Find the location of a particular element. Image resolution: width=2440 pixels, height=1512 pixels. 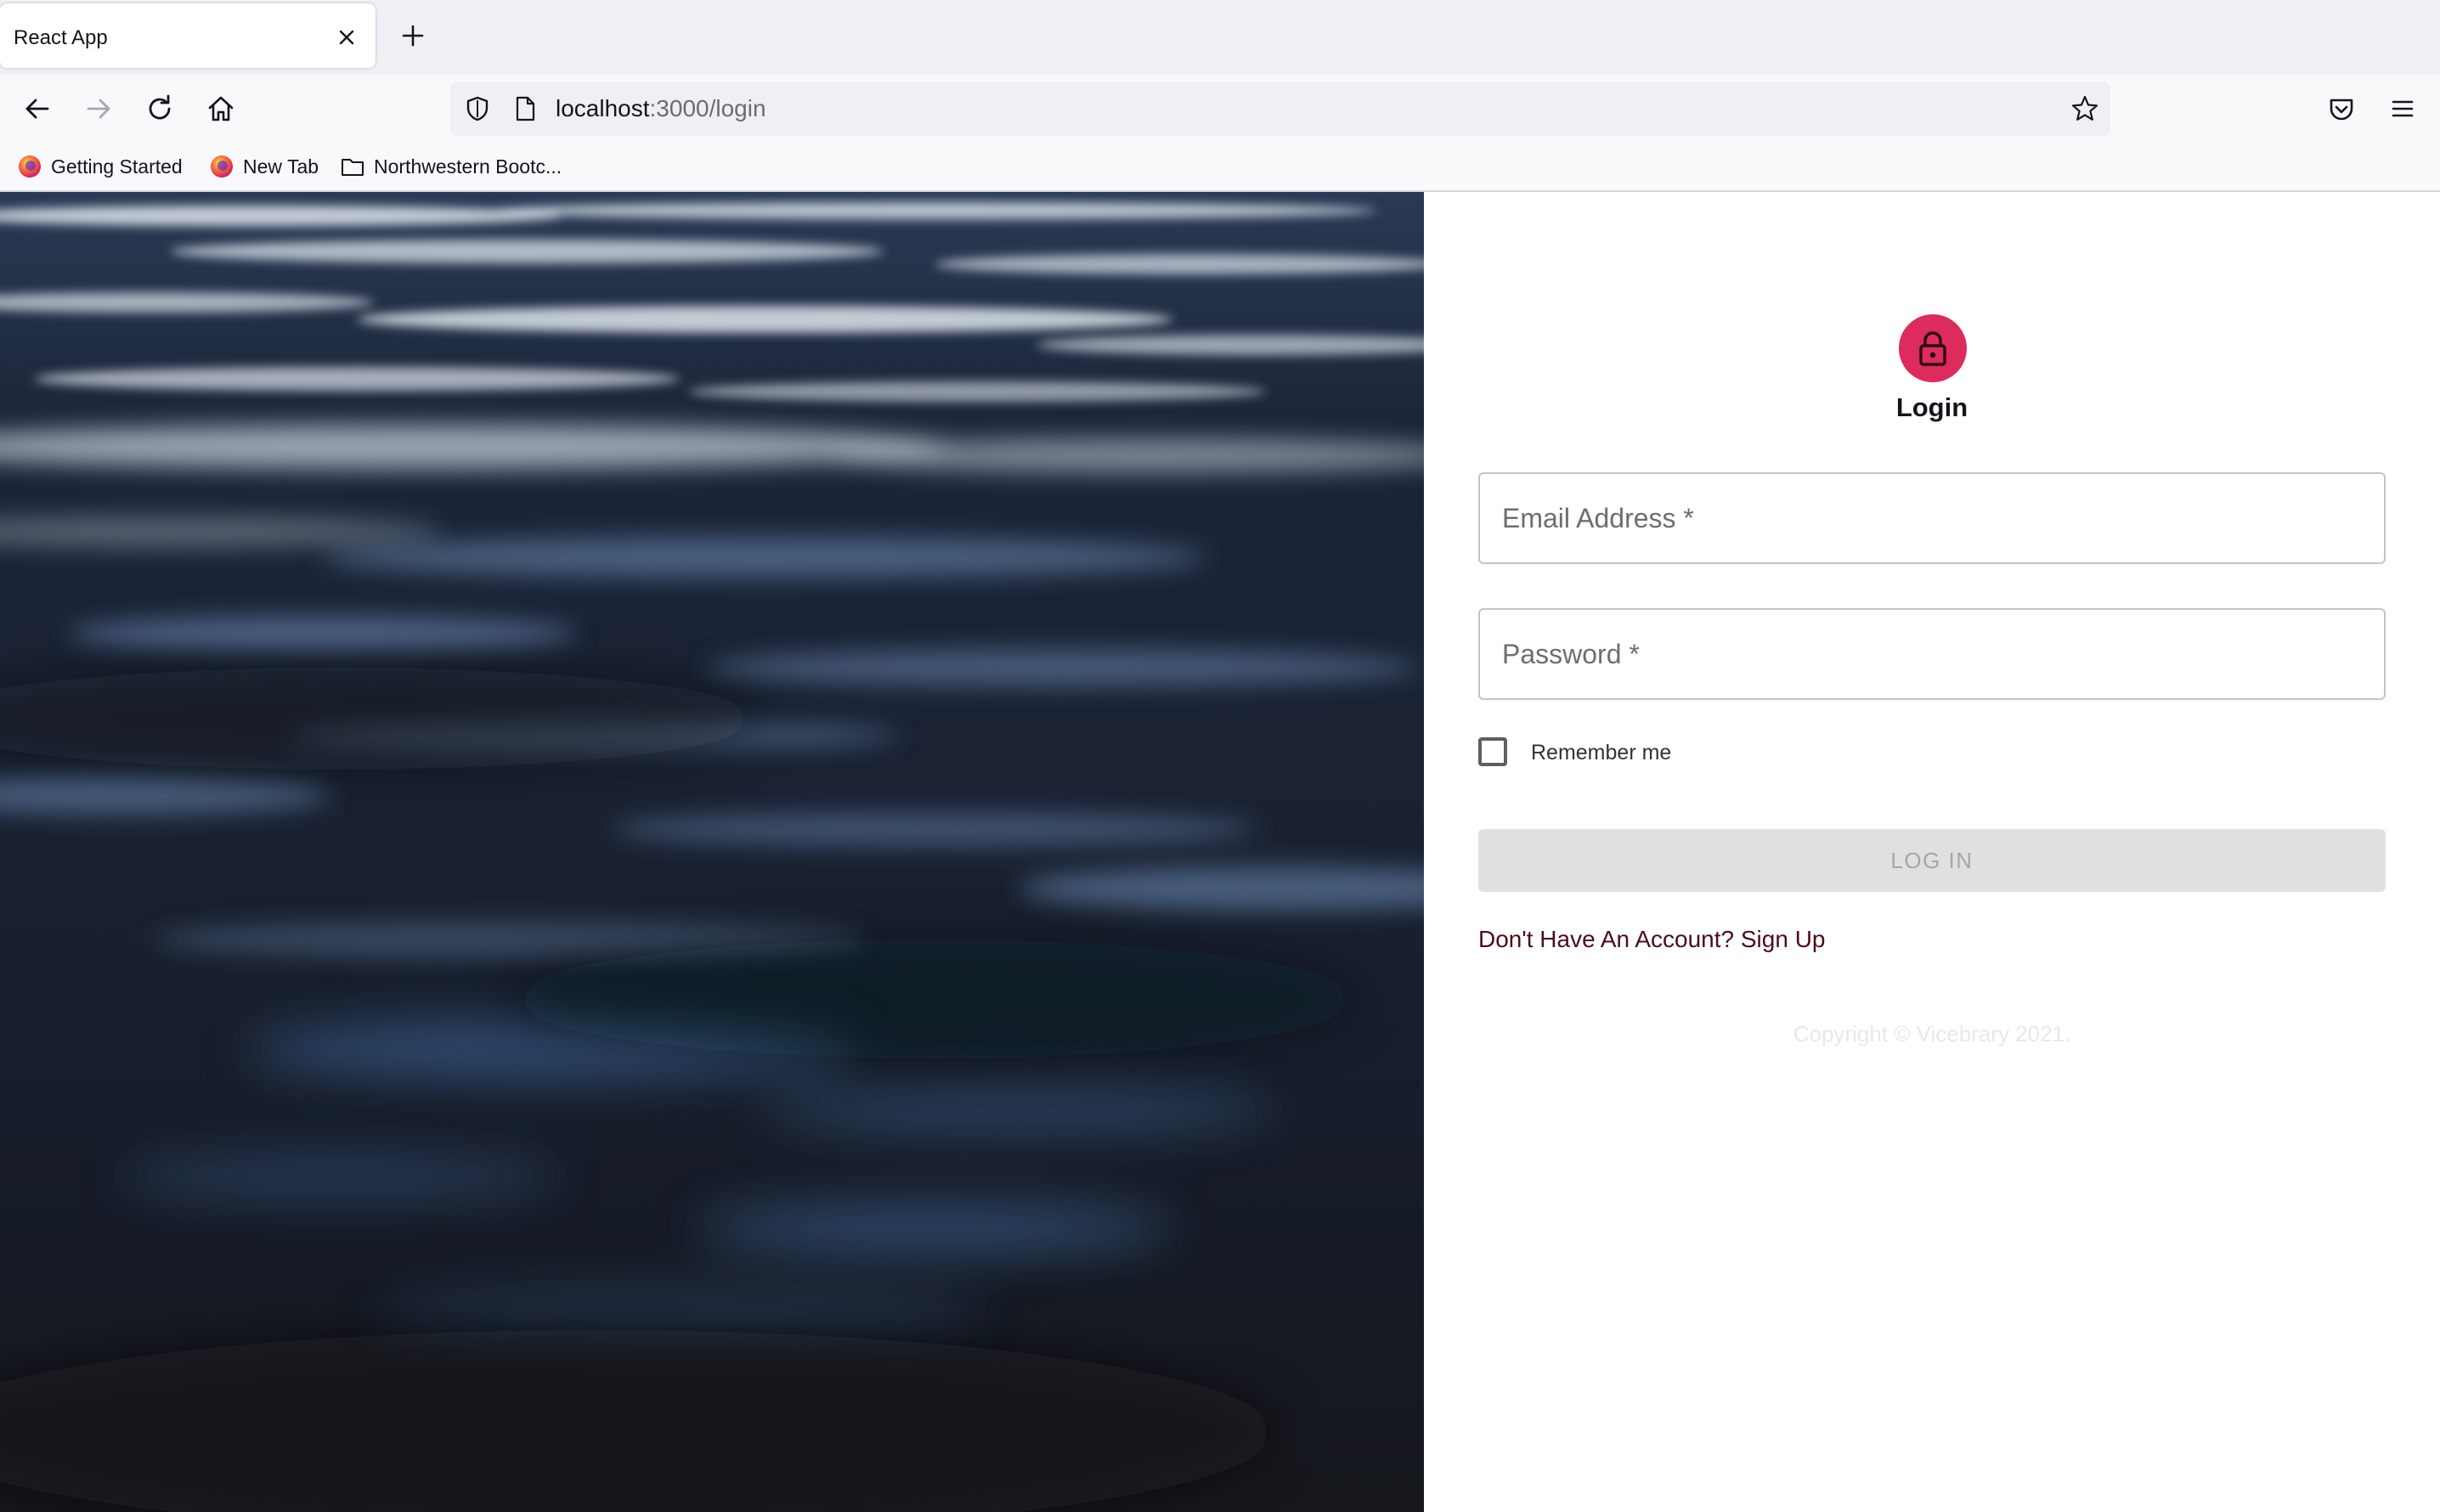

browser-nav-bar: localhost:3000/login is located at coordinates (1220, 109).